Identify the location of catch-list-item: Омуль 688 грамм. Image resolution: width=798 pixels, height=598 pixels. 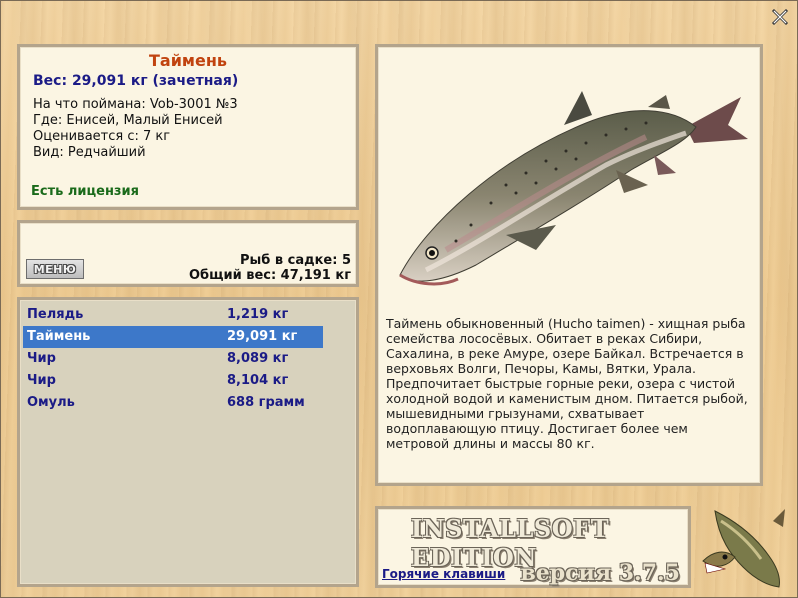
(173, 403).